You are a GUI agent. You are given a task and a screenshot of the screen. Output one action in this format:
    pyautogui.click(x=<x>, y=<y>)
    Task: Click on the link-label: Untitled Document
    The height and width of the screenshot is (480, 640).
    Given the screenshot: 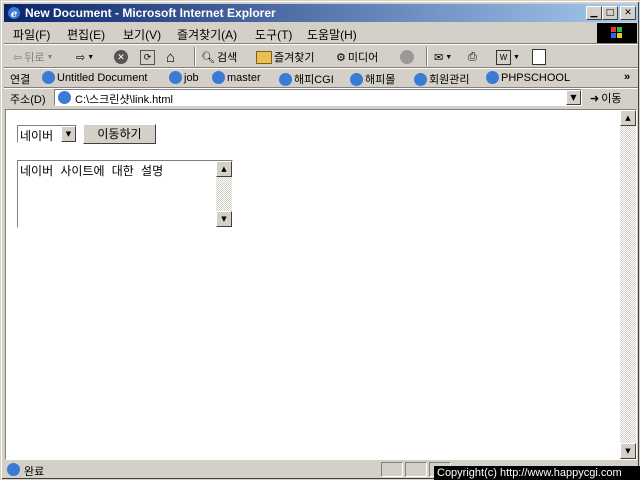 What is the action you would take?
    pyautogui.click(x=102, y=77)
    